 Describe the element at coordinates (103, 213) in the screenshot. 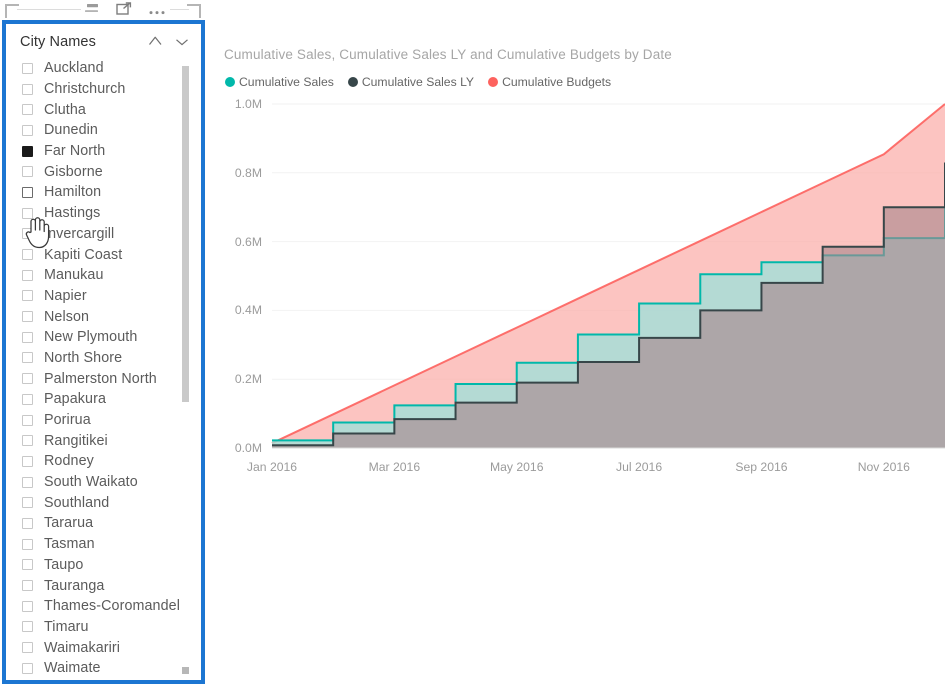

I see `list-item: Hastings` at that location.